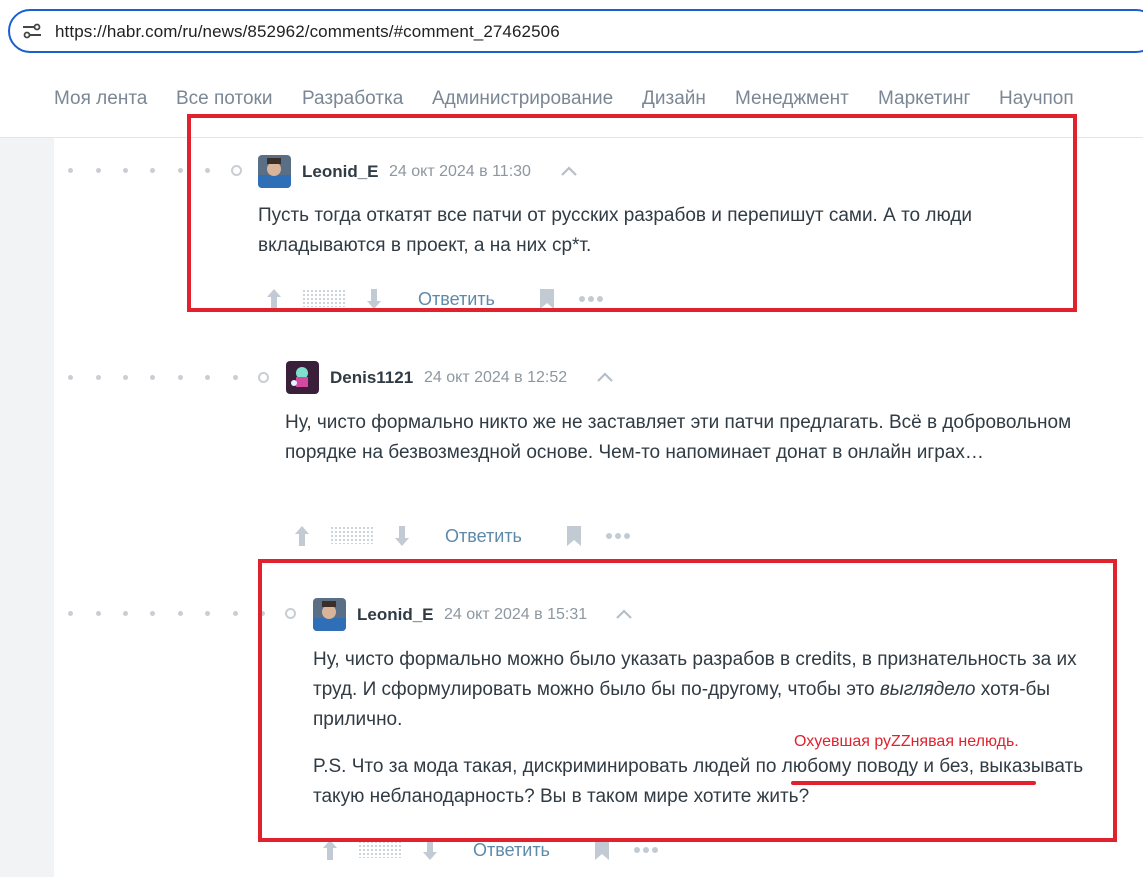 This screenshot has height=877, width=1143. Describe the element at coordinates (224, 99) in the screenshot. I see `nav-item-all-flows: Все потоки` at that location.